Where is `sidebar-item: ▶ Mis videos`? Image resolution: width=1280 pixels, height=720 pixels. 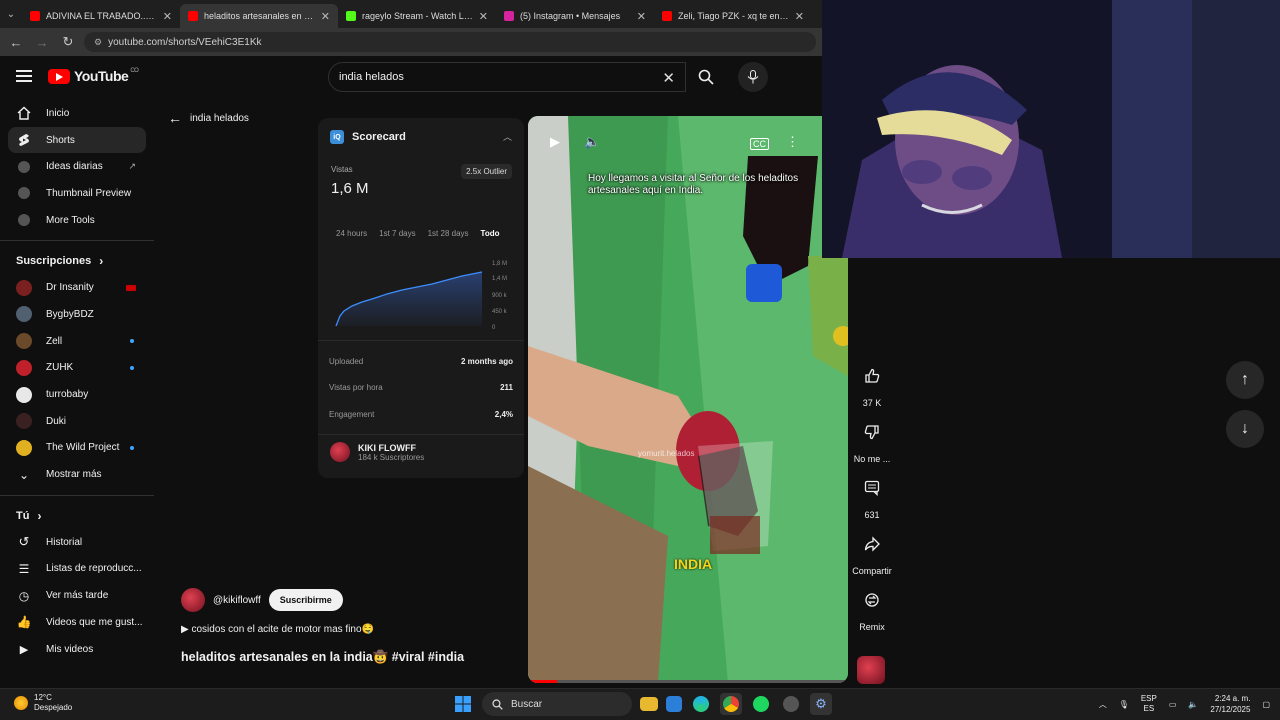
sidebar-item: ▶ Mis videos is located at coordinates (77, 649).